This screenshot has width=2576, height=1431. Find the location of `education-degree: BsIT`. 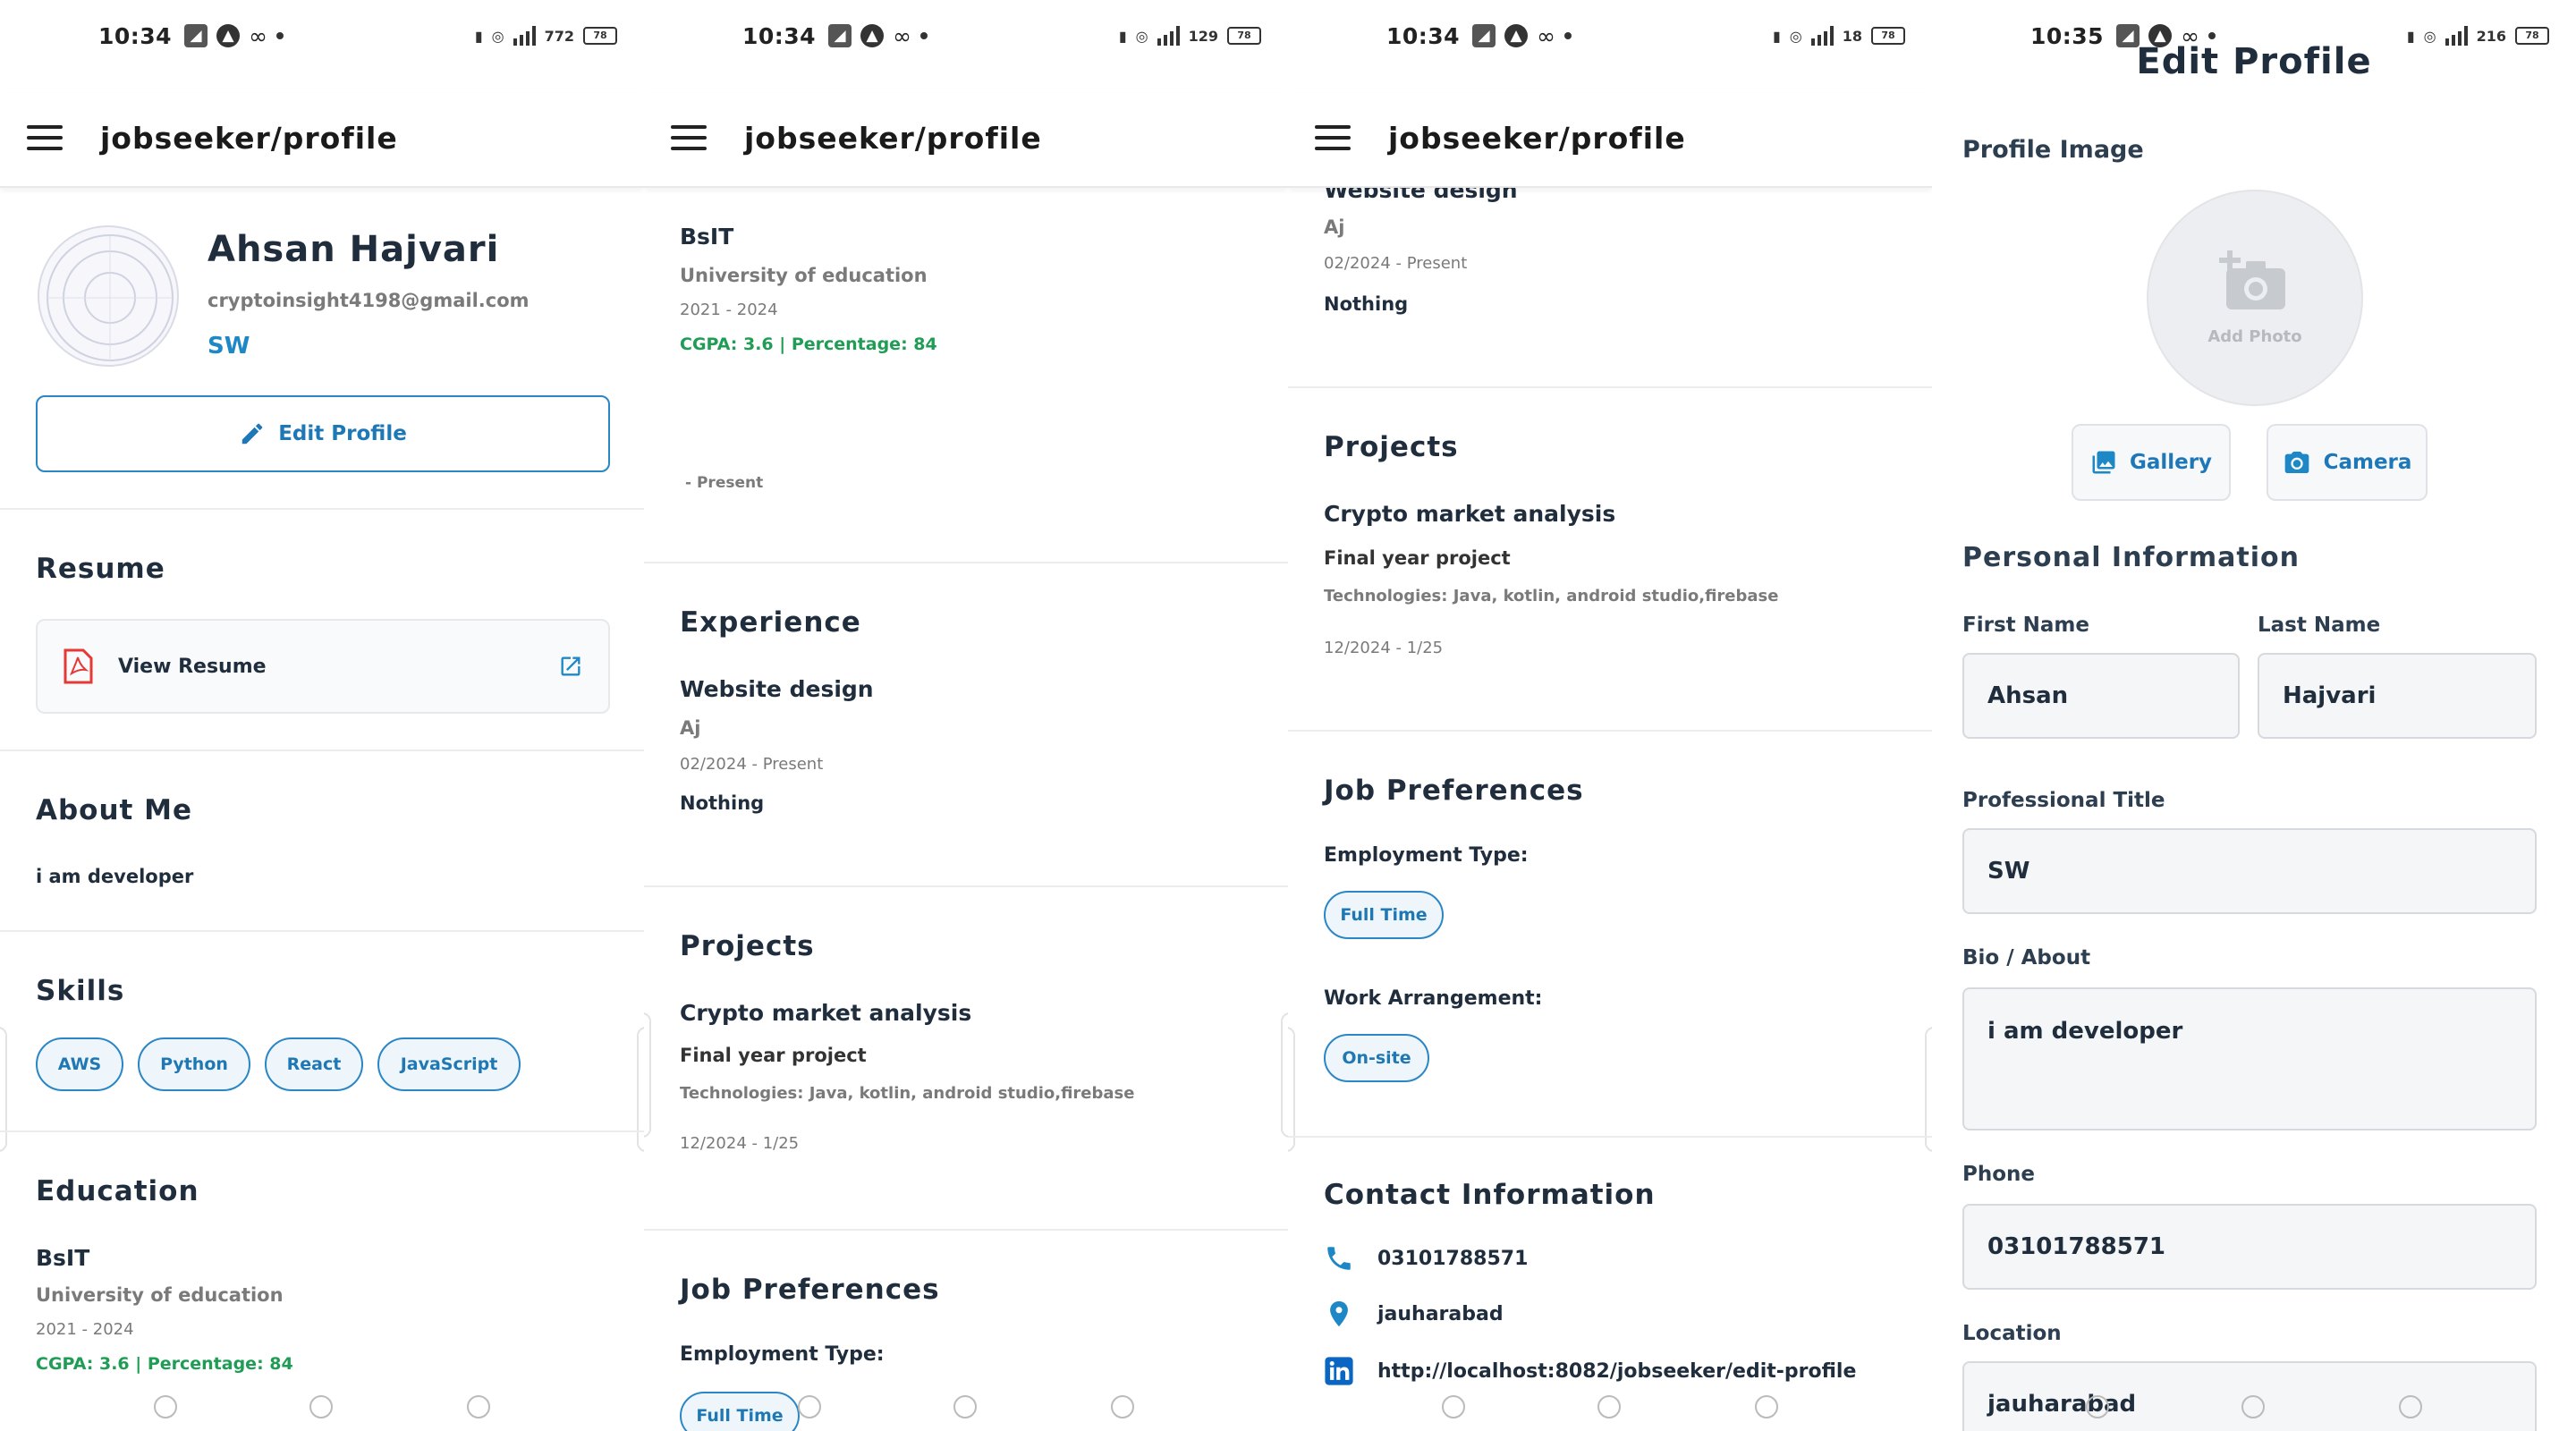

education-degree: BsIT is located at coordinates (707, 237).